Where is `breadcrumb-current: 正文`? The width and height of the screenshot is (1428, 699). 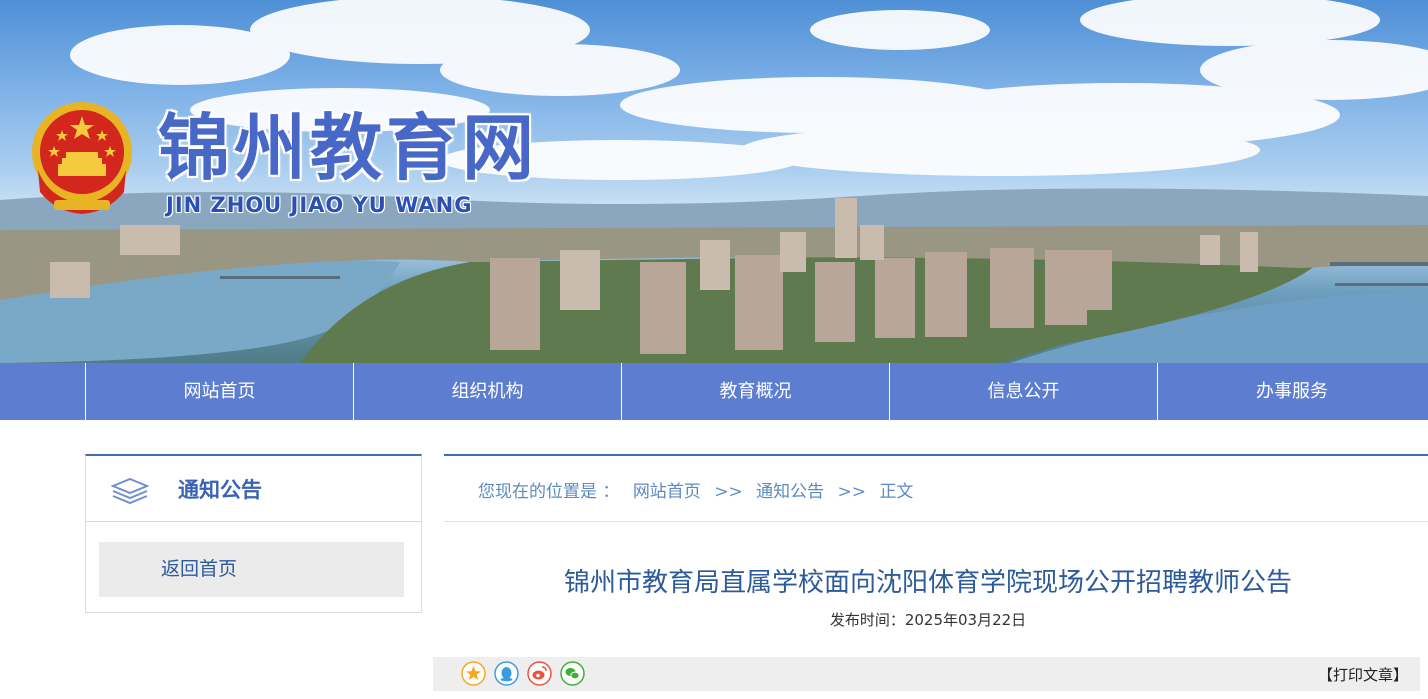
breadcrumb-current: 正文 is located at coordinates (896, 492).